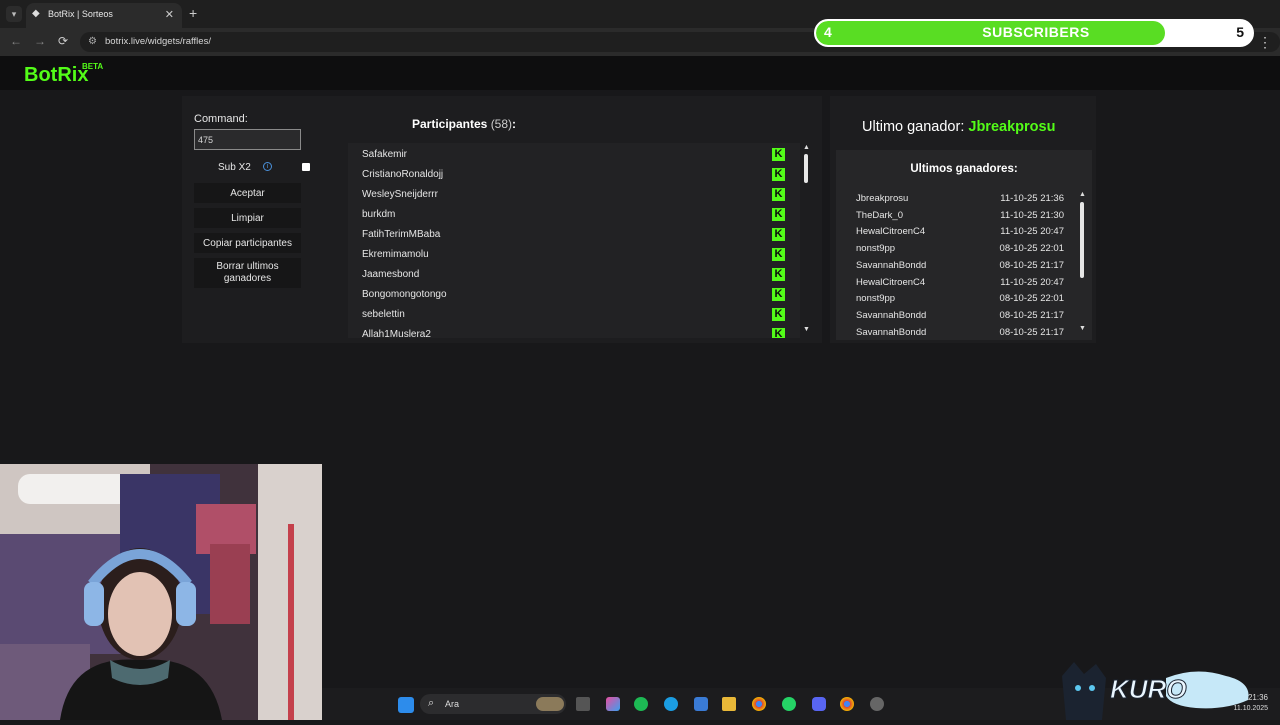 Image resolution: width=1280 pixels, height=725 pixels. What do you see at coordinates (789, 704) in the screenshot?
I see `whatsapp-icon` at bounding box center [789, 704].